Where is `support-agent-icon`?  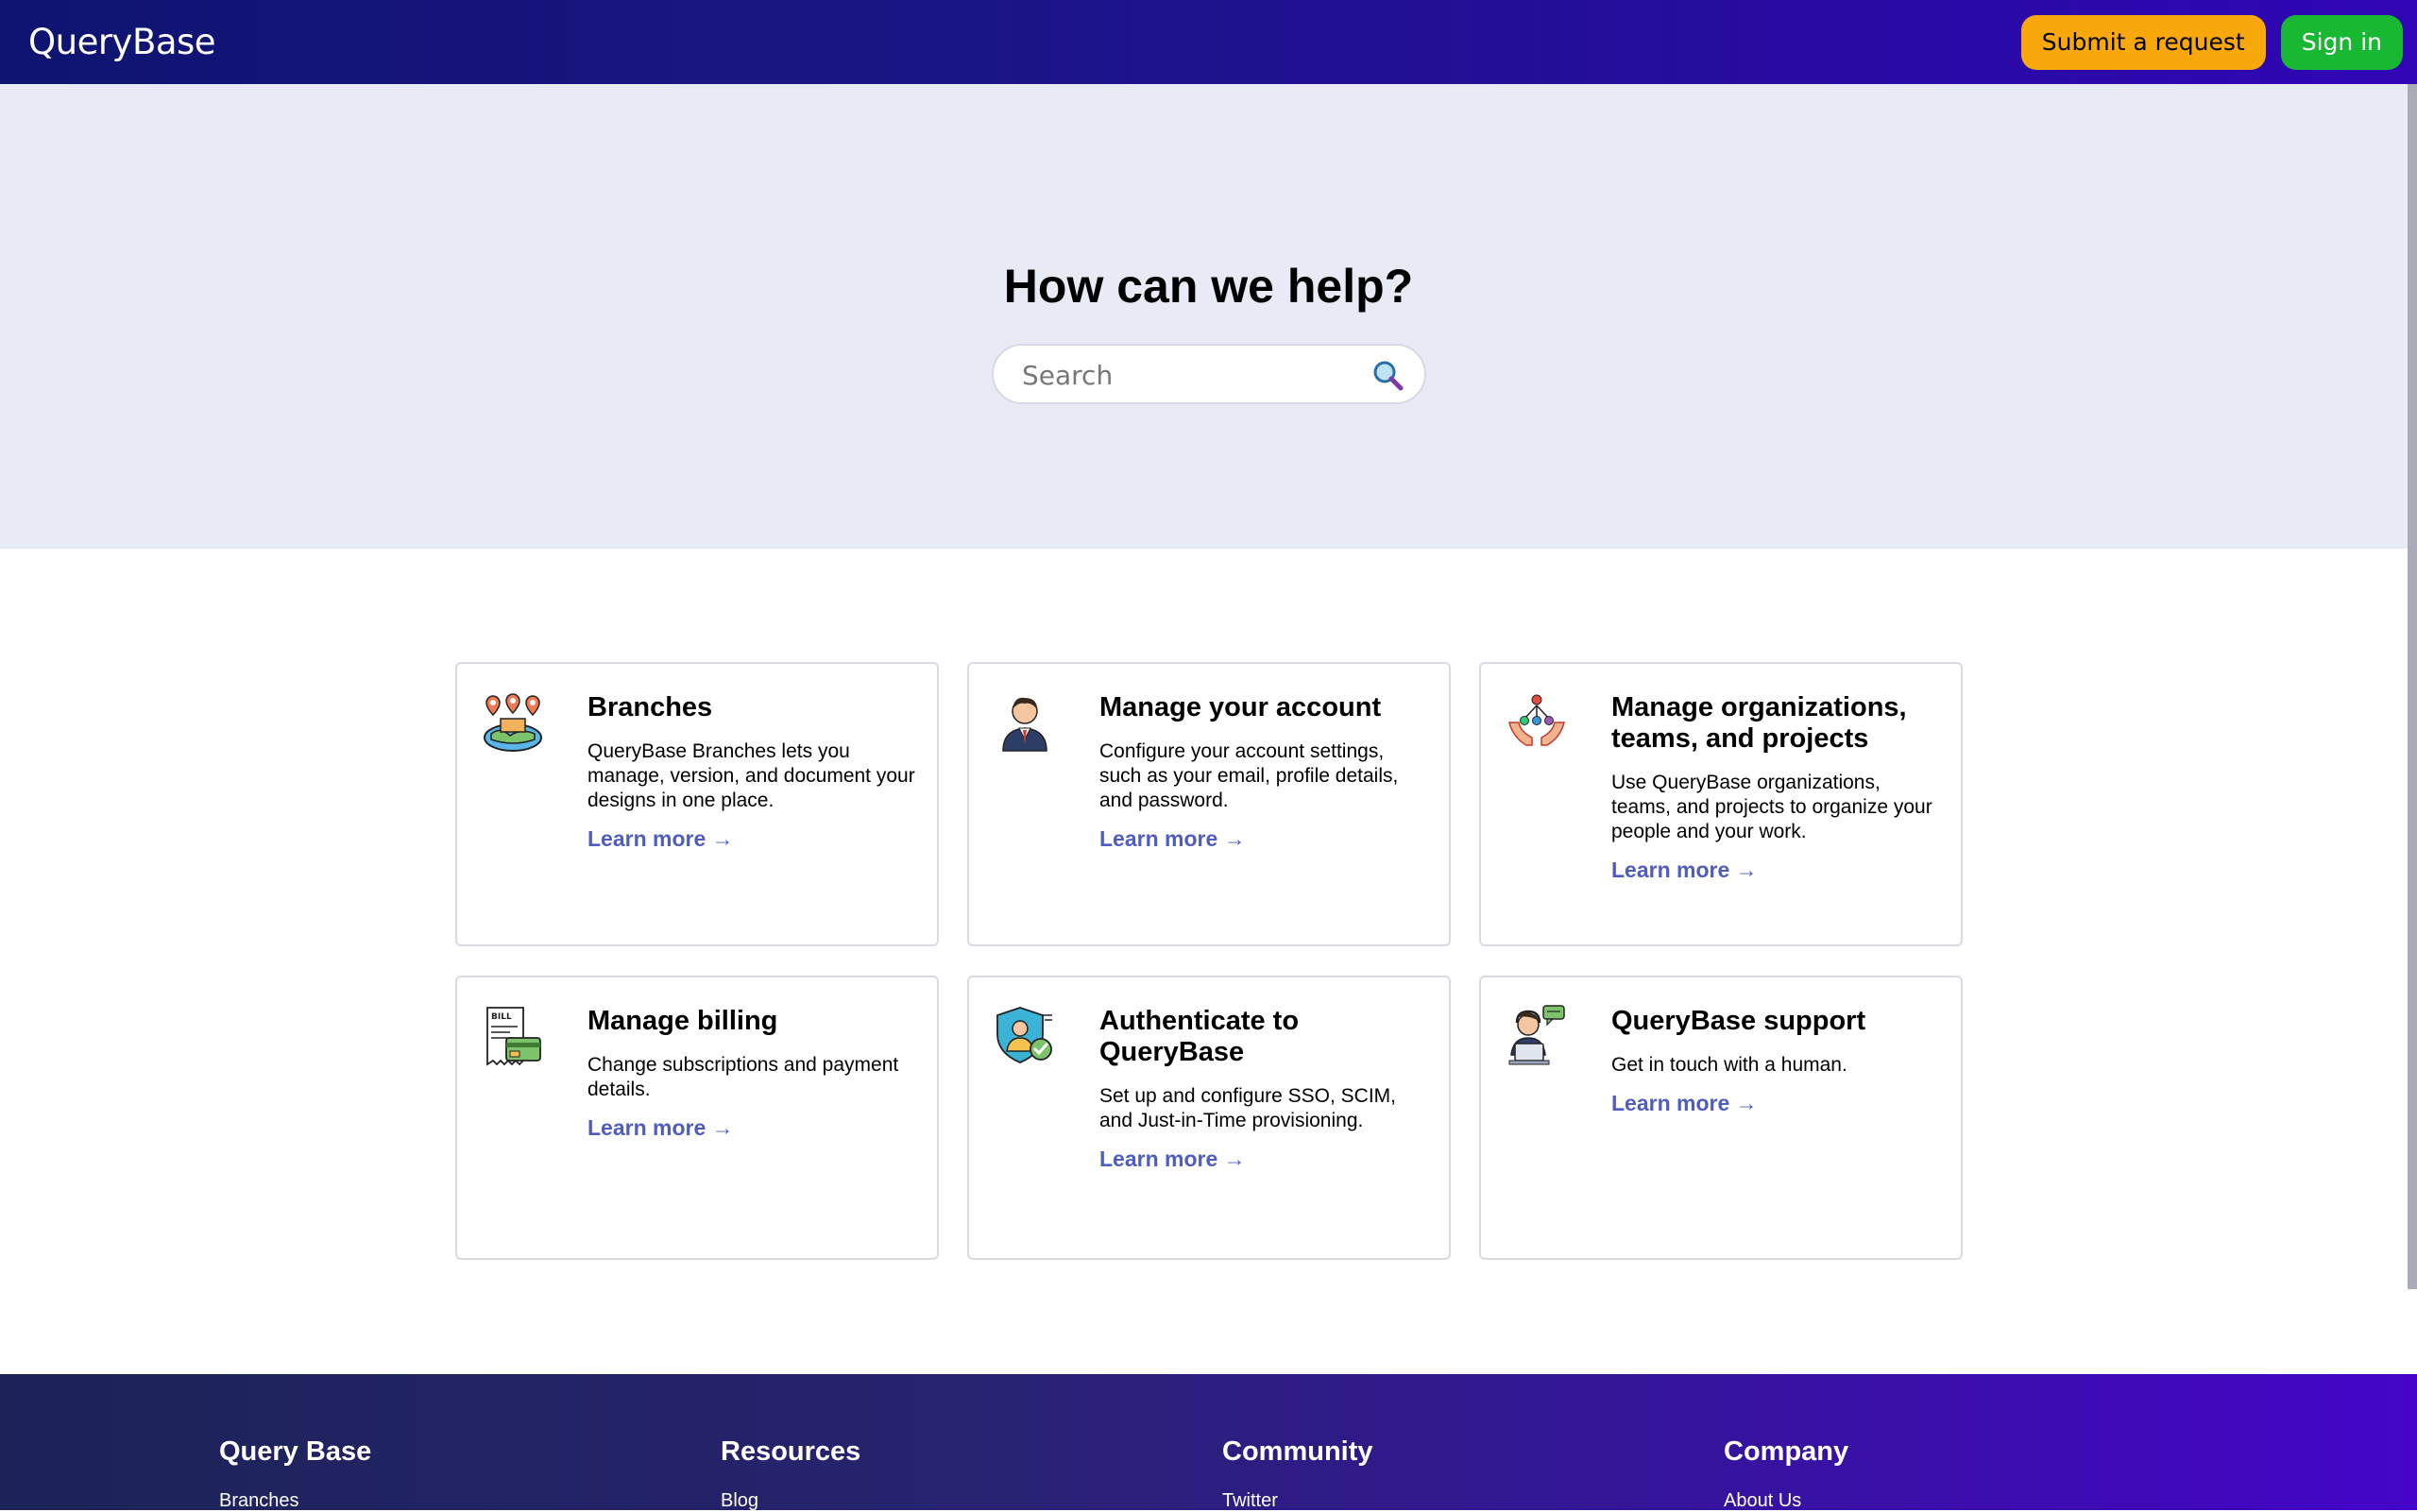
support-agent-icon is located at coordinates (1536, 1035).